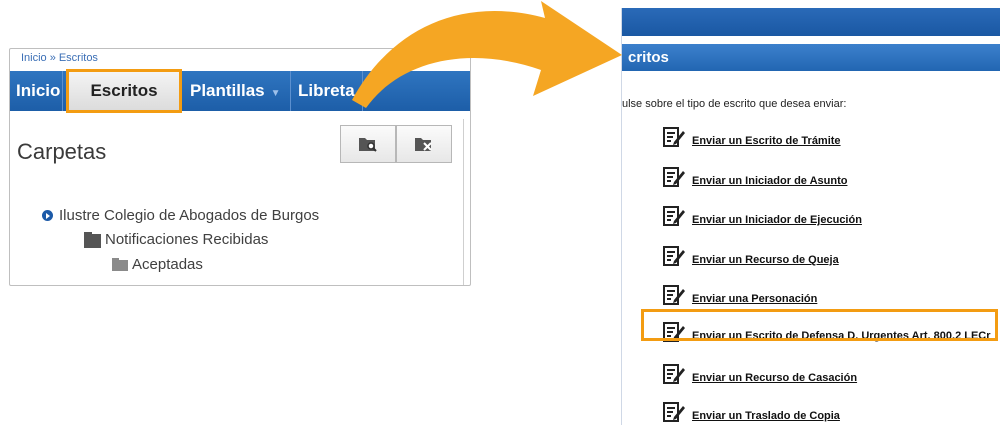 This screenshot has width=1000, height=425. I want to click on folder-search-button, so click(368, 144).